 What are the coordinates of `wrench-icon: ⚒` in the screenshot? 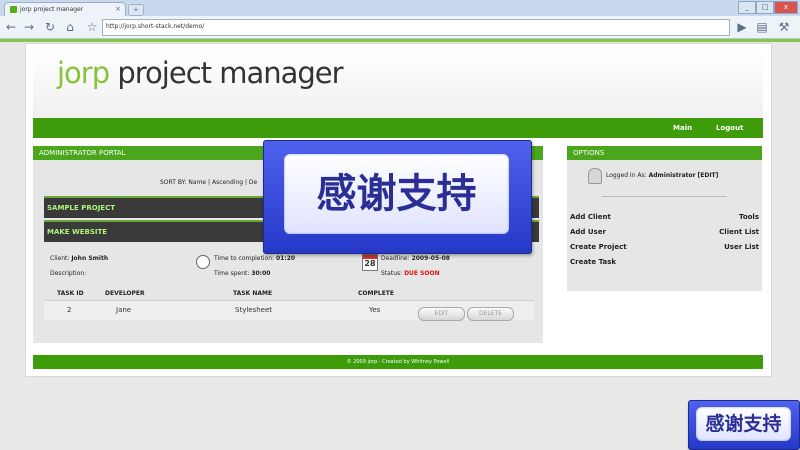 It's located at (784, 27).